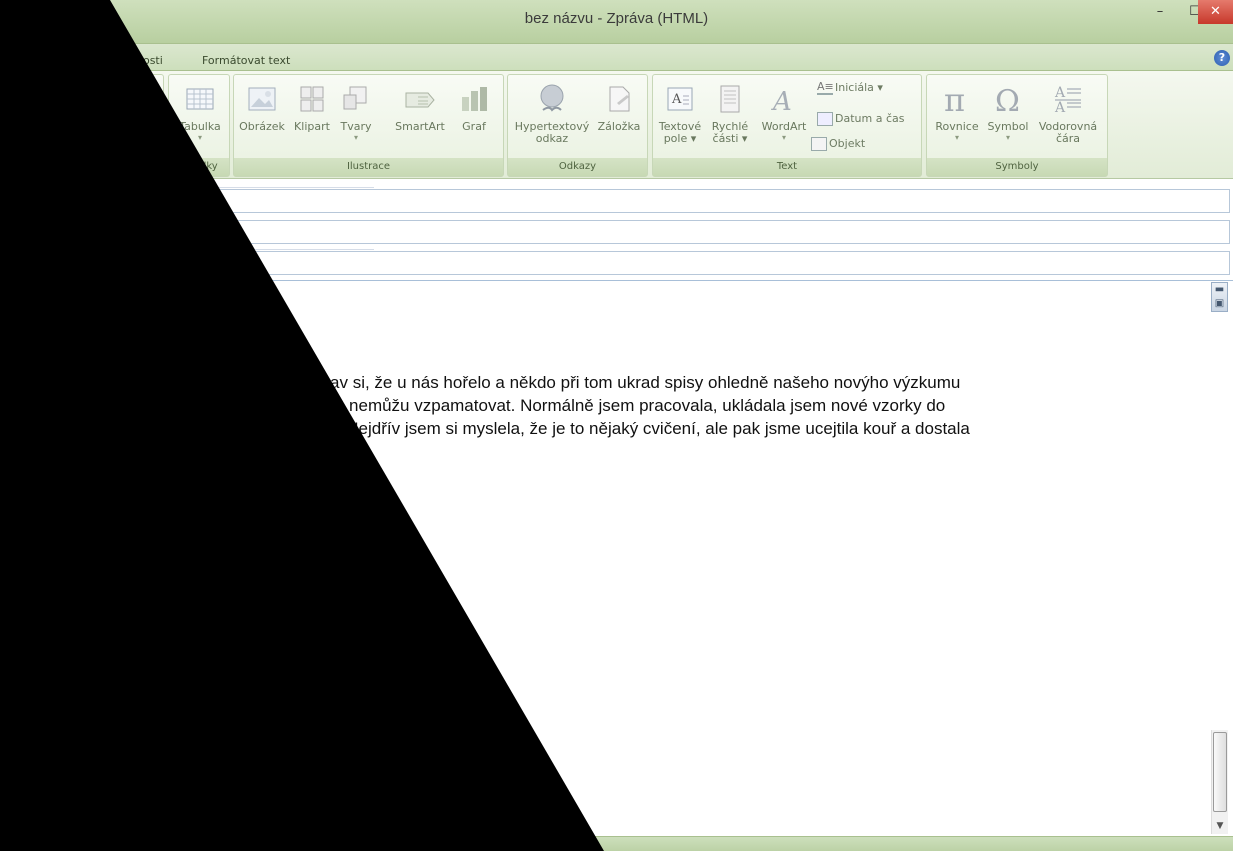  I want to click on omega-symbol-icon: Ω, so click(1007, 101).